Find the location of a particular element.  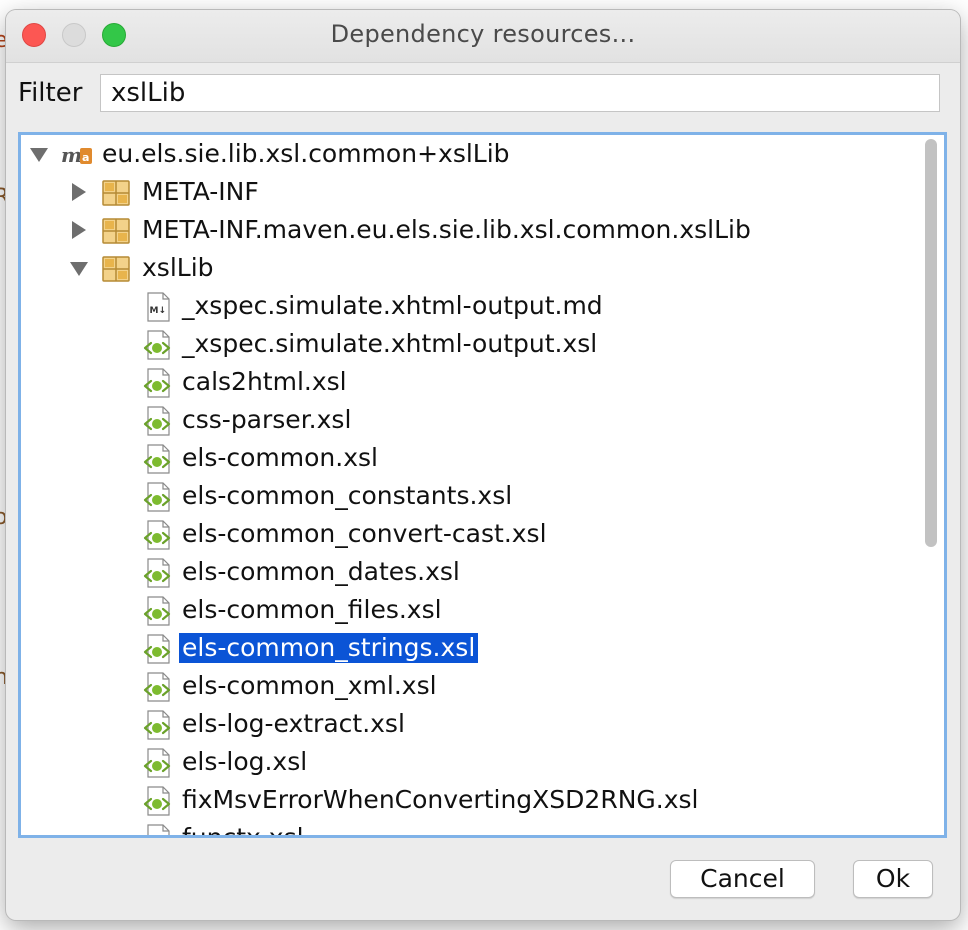

tree-file: els-common_files.xsl is located at coordinates (471, 610).